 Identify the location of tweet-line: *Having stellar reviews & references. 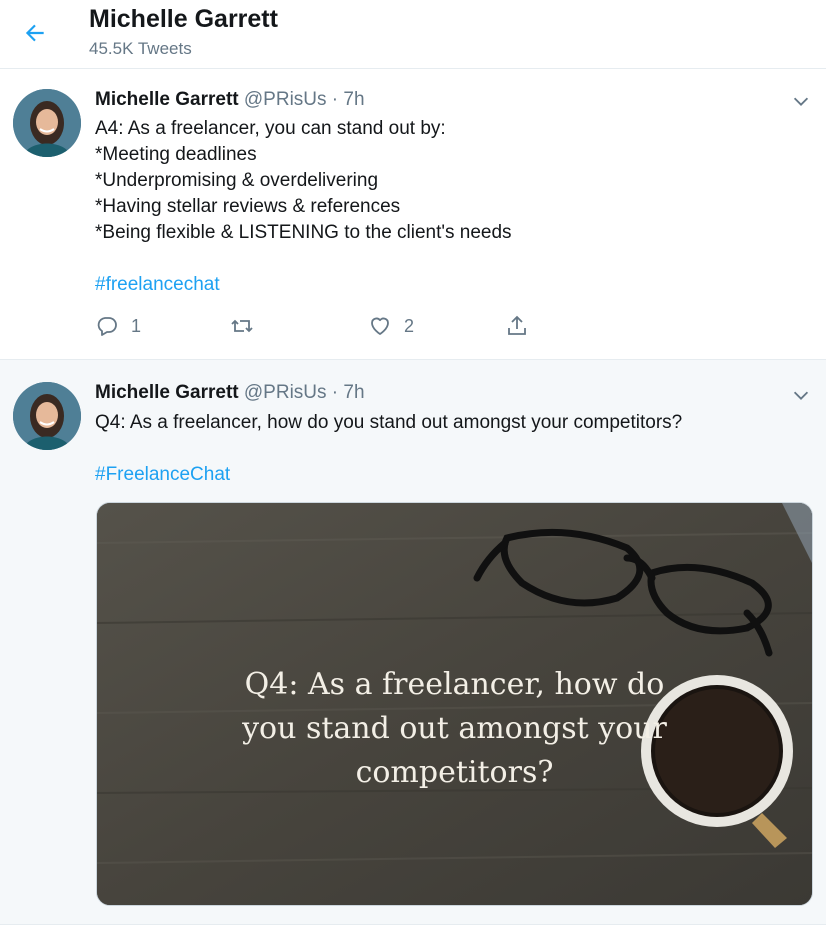
(248, 206).